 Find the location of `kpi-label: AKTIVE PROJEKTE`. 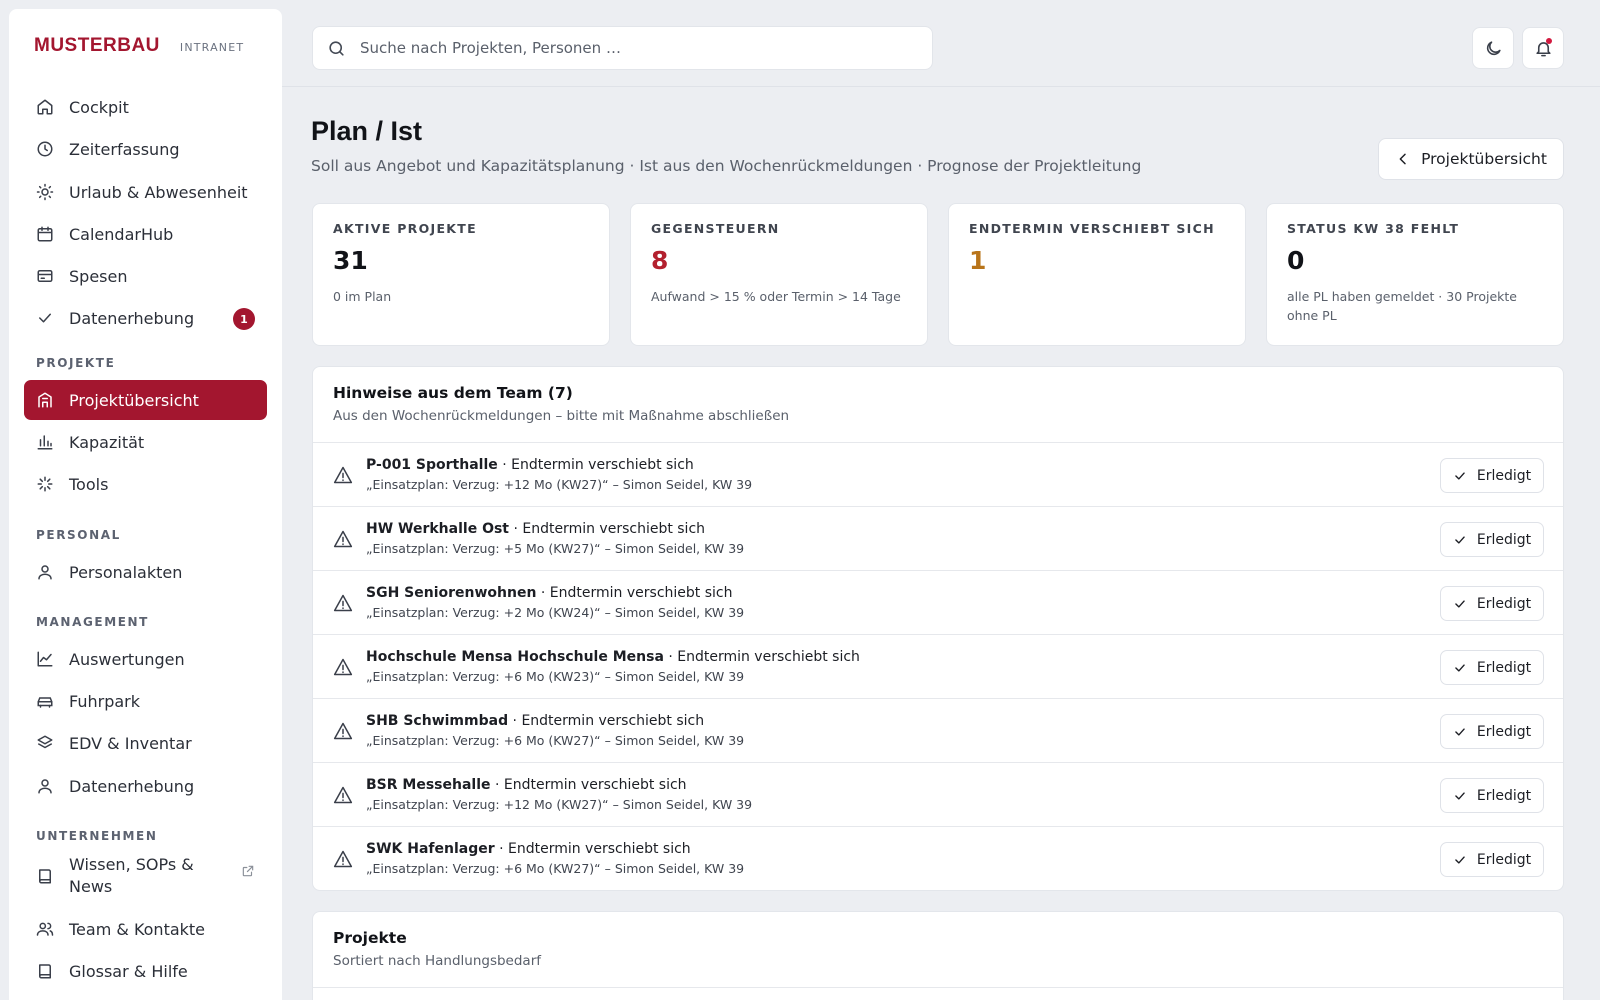

kpi-label: AKTIVE PROJEKTE is located at coordinates (405, 228).